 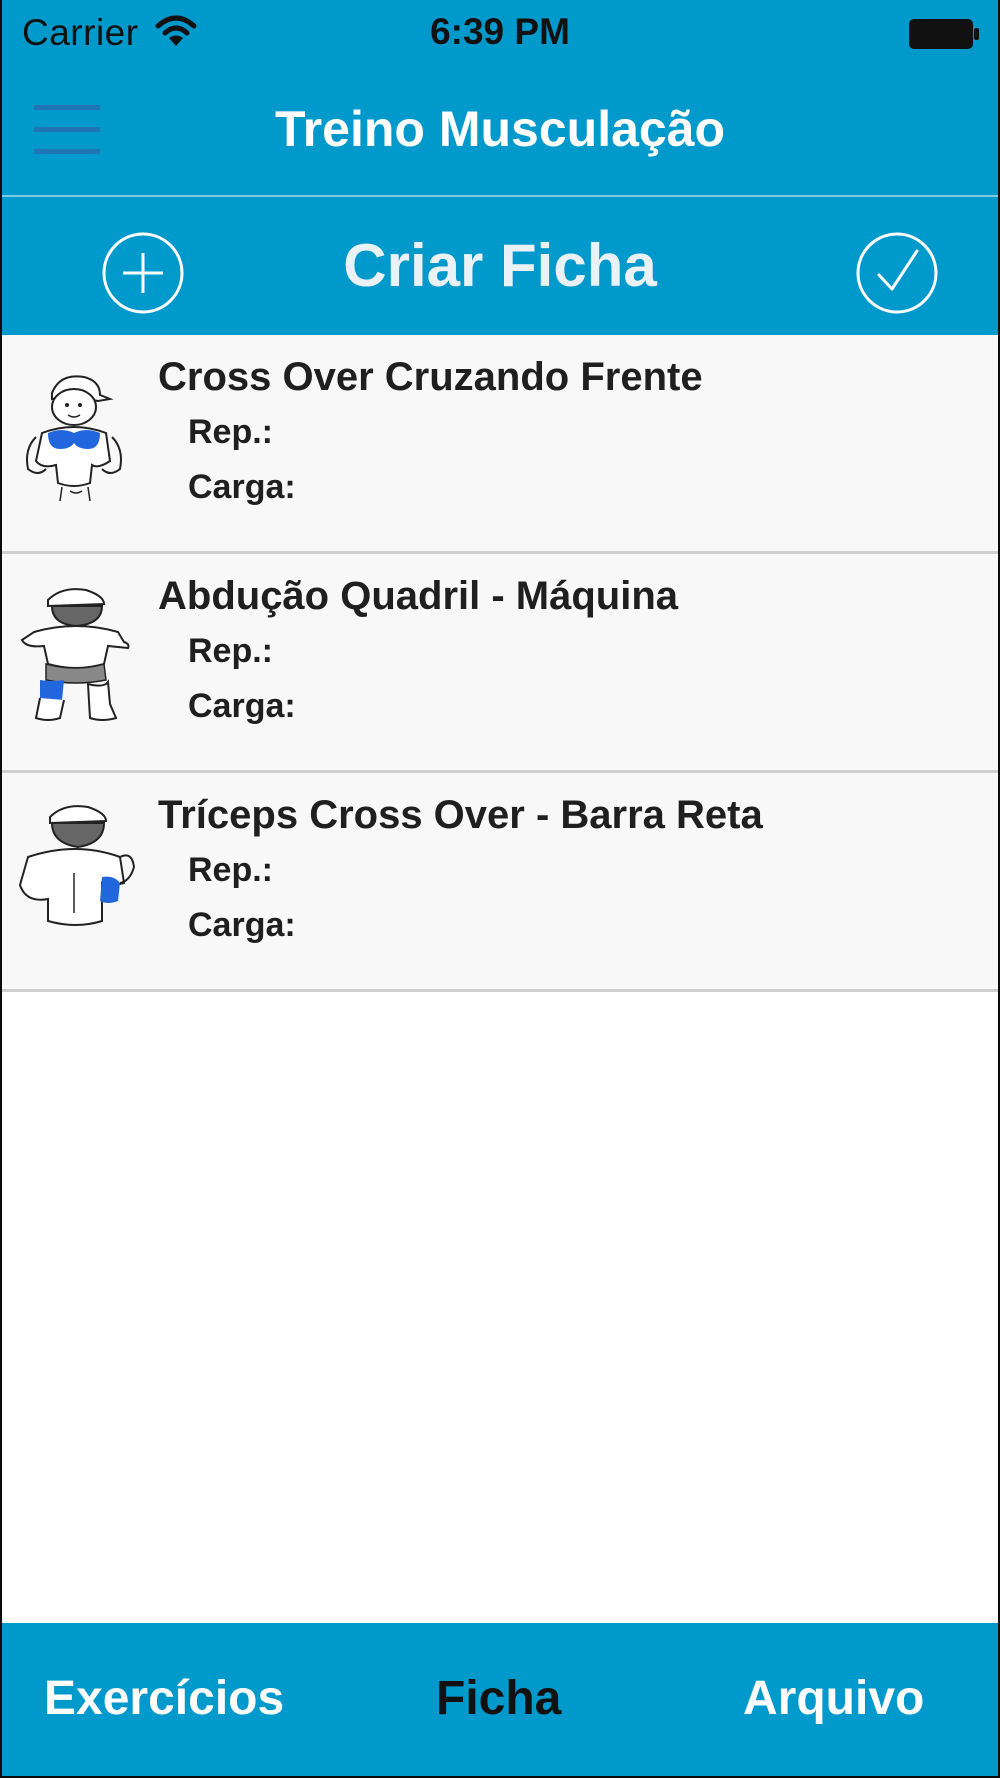 What do you see at coordinates (418, 596) in the screenshot?
I see `exercise-name: Abdução Quadril - Máquina` at bounding box center [418, 596].